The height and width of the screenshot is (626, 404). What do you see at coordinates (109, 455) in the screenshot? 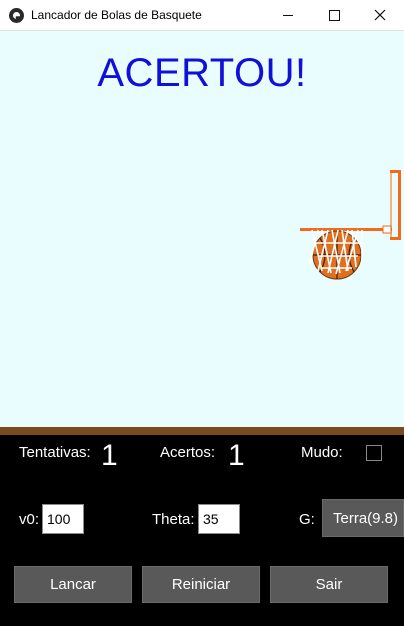
I see `tentativas-value: 1` at bounding box center [109, 455].